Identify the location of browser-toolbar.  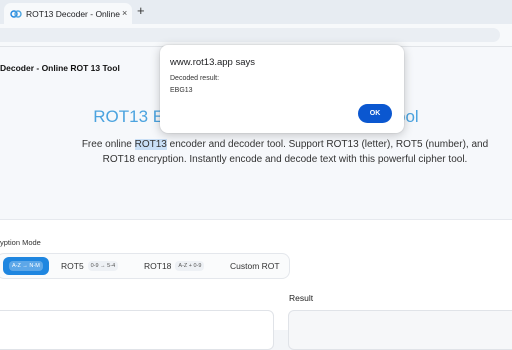
(256, 35).